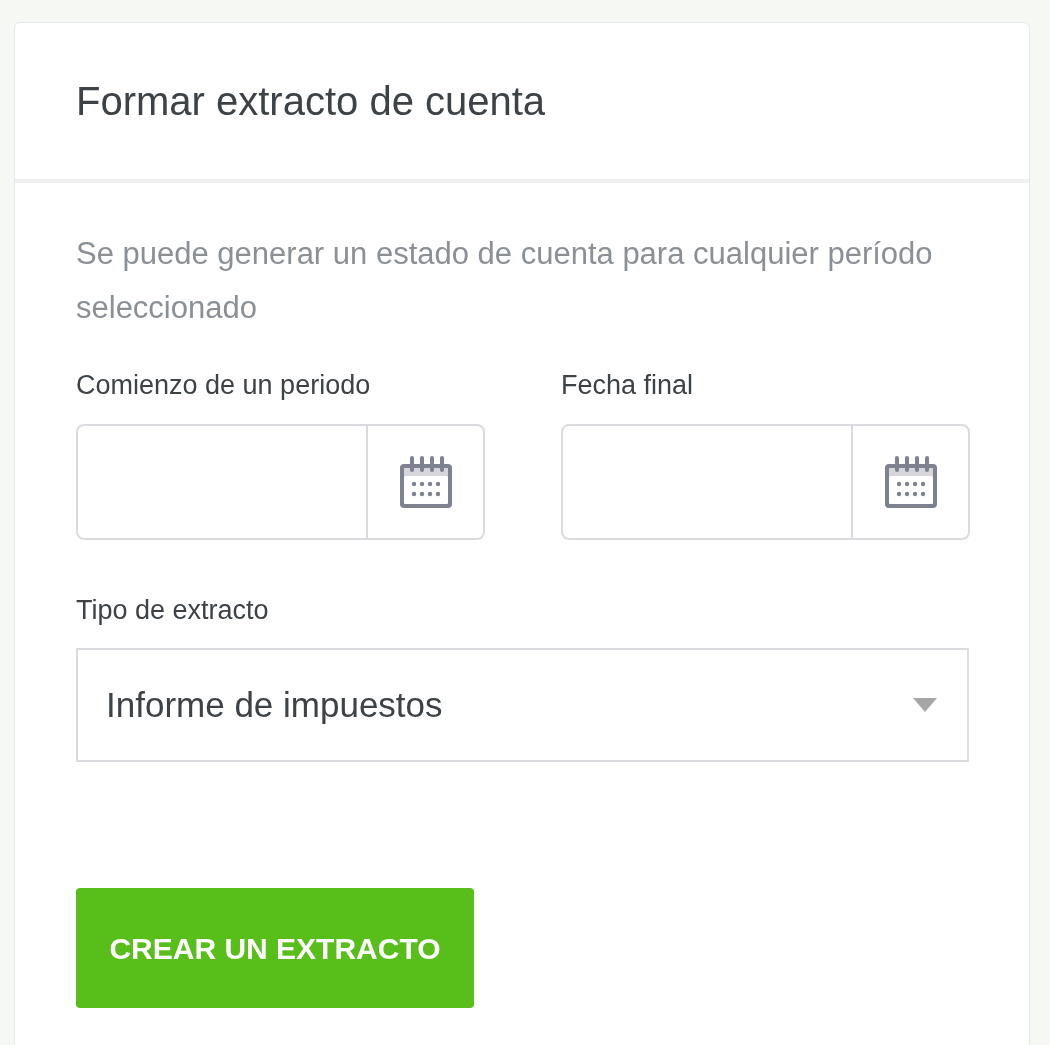 The height and width of the screenshot is (1045, 1050). I want to click on field-label: Fecha final, so click(628, 385).